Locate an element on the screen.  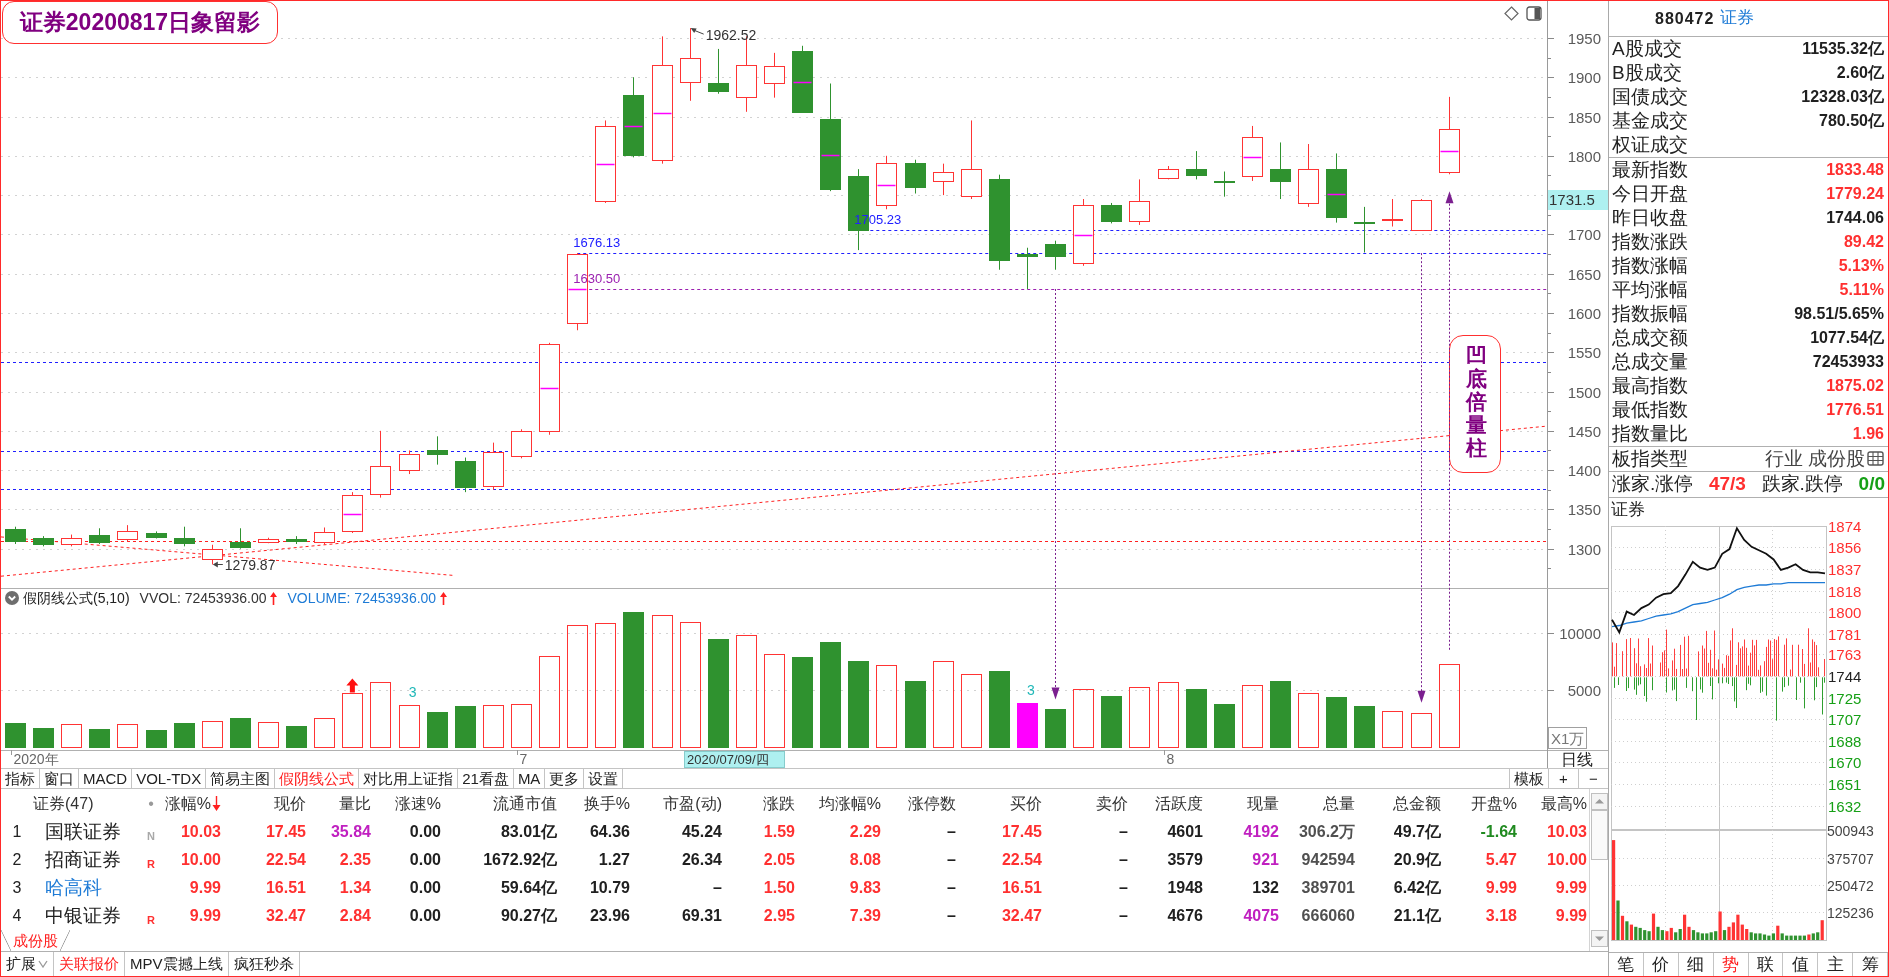
stat-value: 89.42 is located at coordinates (1863, 242).